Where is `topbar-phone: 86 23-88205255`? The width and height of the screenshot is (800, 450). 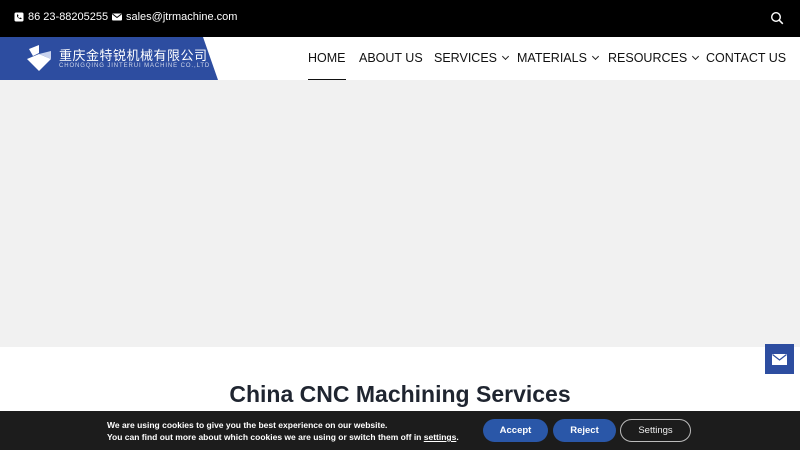 topbar-phone: 86 23-88205255 is located at coordinates (61, 17).